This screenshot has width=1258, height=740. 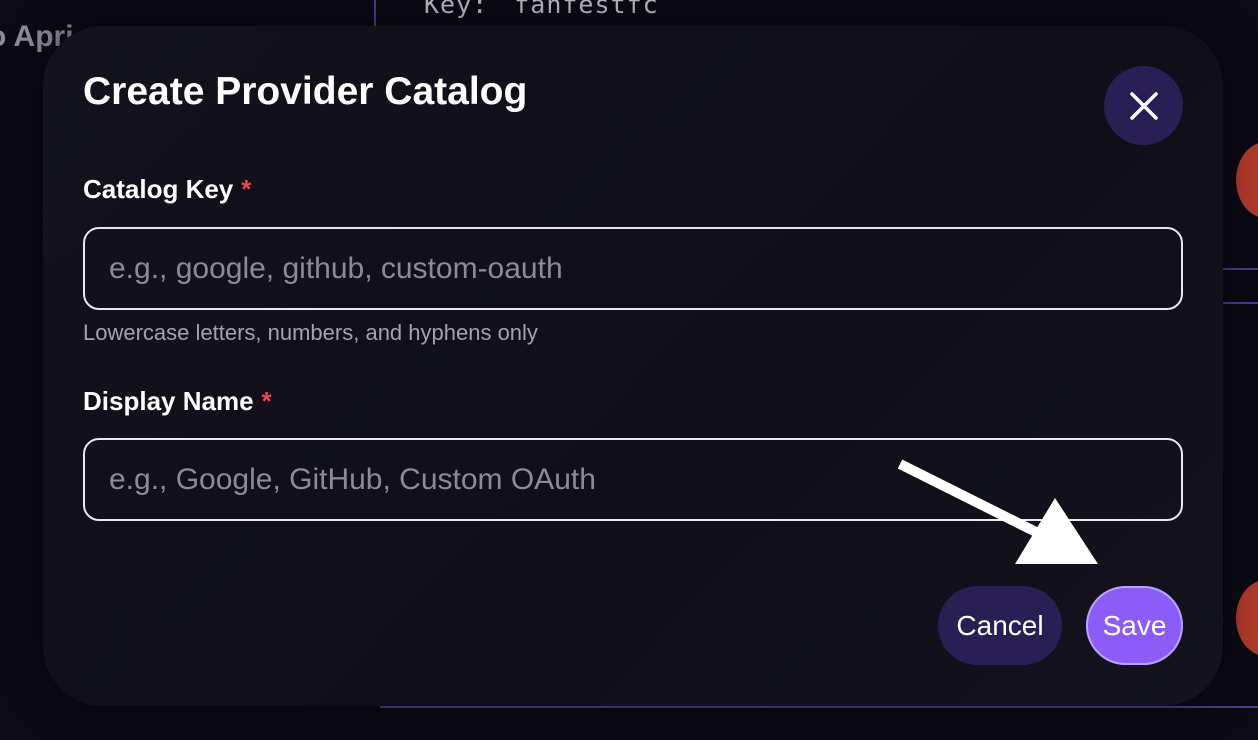 What do you see at coordinates (586, 9) in the screenshot?
I see `background-key-value: fanfestfc` at bounding box center [586, 9].